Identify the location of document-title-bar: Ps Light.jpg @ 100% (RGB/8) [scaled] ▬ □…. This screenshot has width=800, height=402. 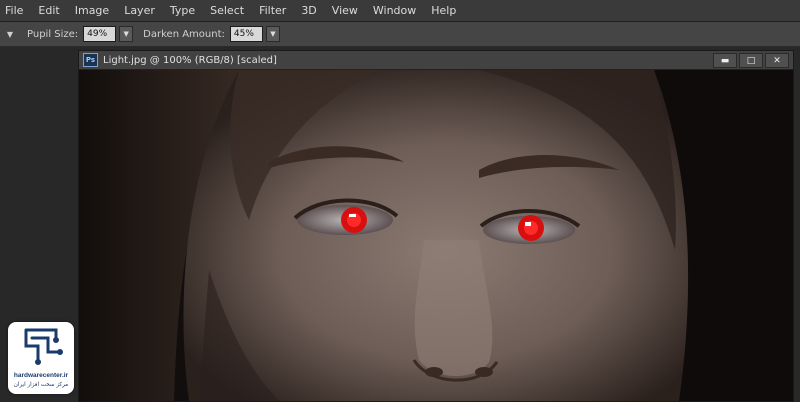
(436, 60).